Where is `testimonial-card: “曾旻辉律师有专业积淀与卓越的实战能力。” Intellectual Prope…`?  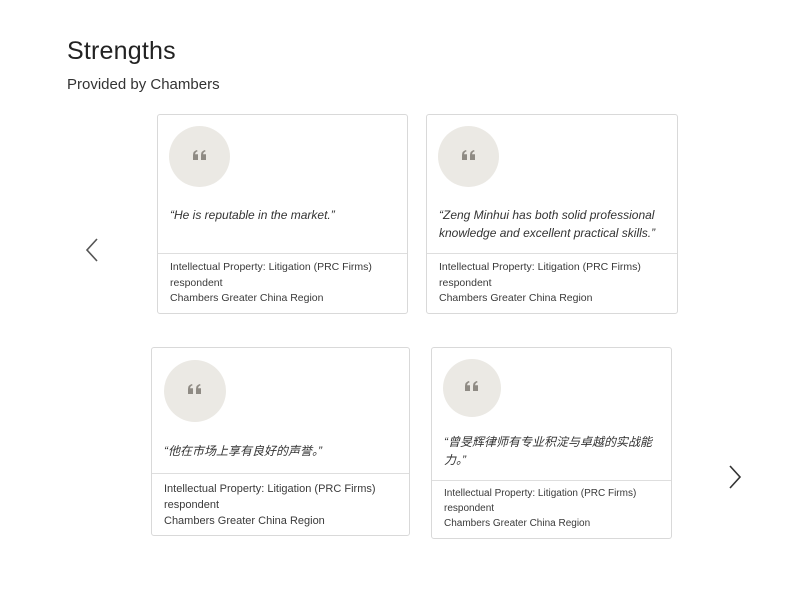 testimonial-card: “曾旻辉律师有专业积淀与卓越的实战能力。” Intellectual Prope… is located at coordinates (551, 443).